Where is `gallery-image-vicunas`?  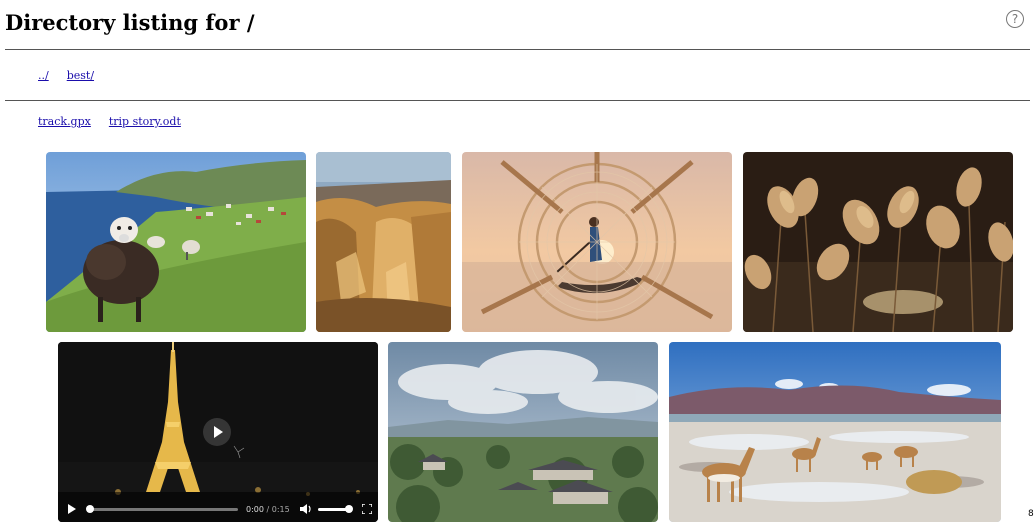
gallery-image-vicunas is located at coordinates (835, 432).